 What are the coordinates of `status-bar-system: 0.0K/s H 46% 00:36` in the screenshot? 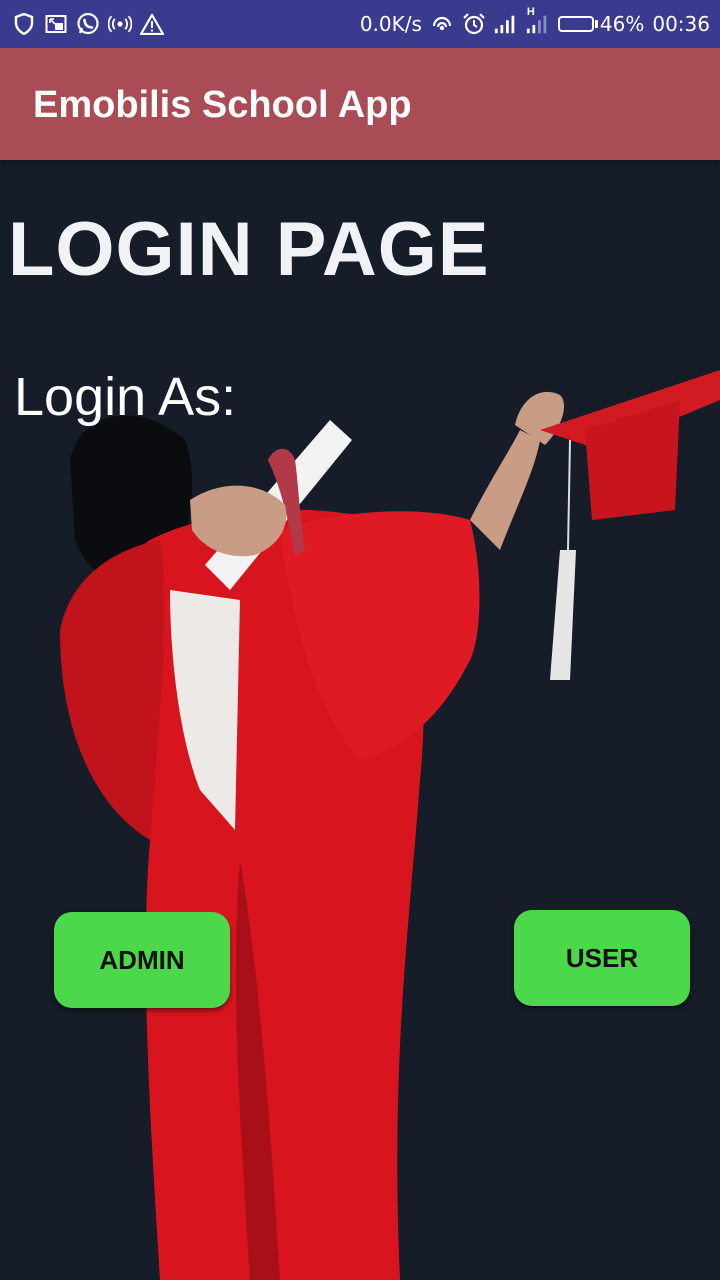 It's located at (534, 21).